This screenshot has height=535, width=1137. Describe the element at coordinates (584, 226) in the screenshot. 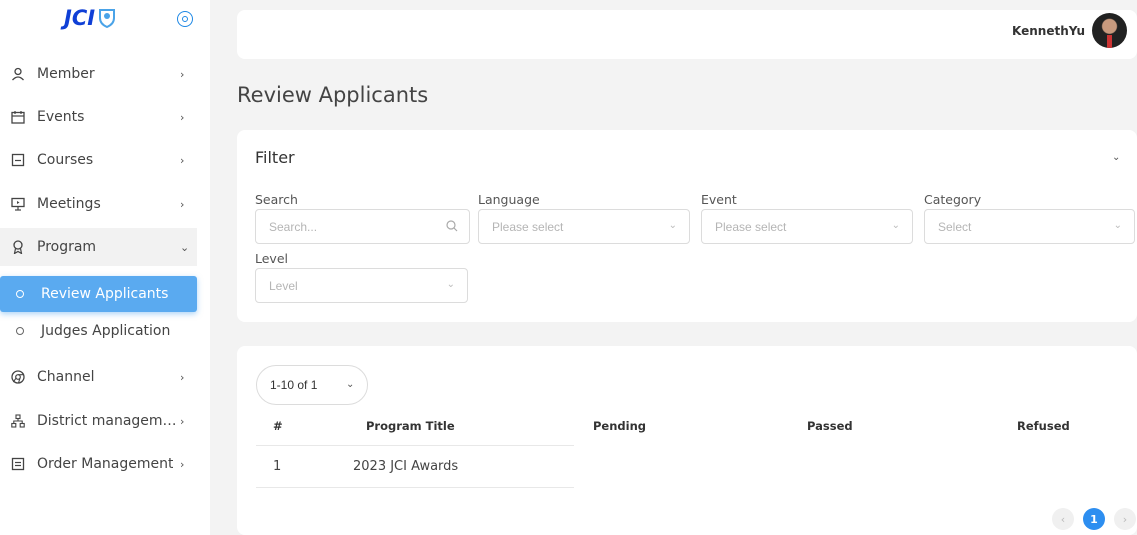

I see `language-select: Please select ⌄` at that location.